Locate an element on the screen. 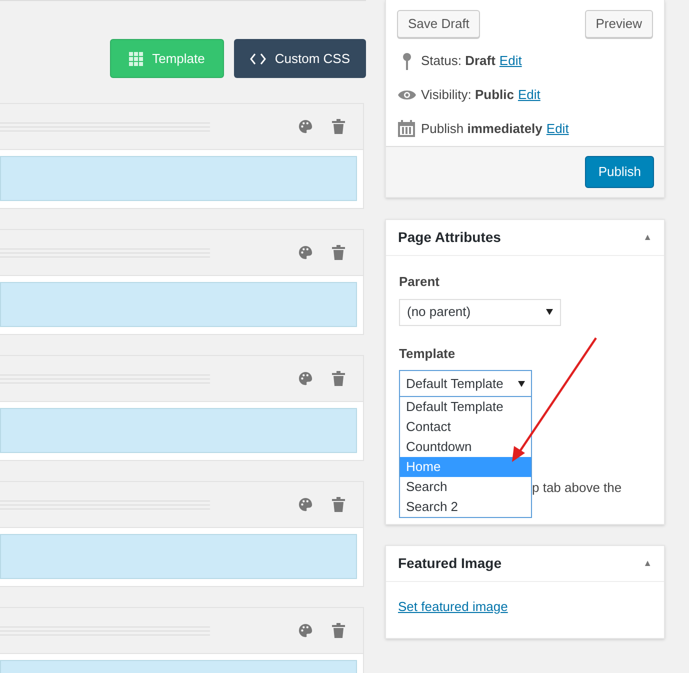 This screenshot has height=673, width=689. dropdown-option: Search 2 is located at coordinates (465, 507).